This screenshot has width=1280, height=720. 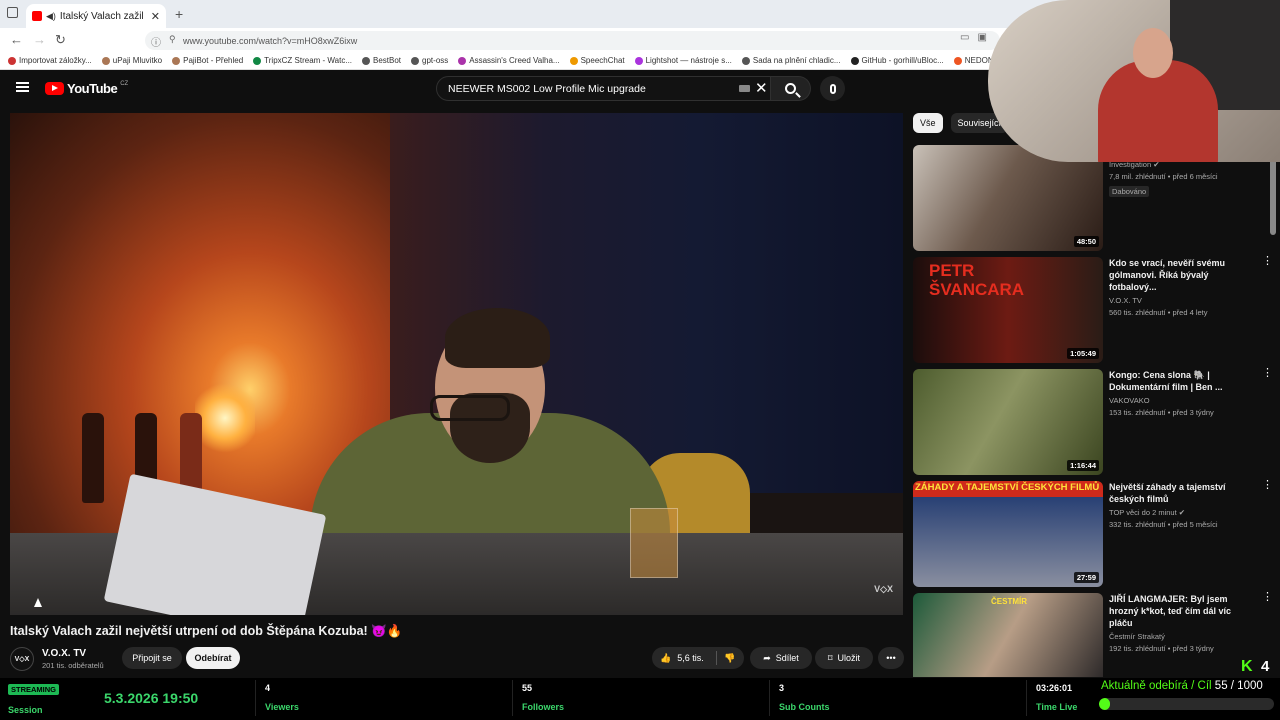 I want to click on duration-badge: 1:05:49, so click(x=1083, y=353).